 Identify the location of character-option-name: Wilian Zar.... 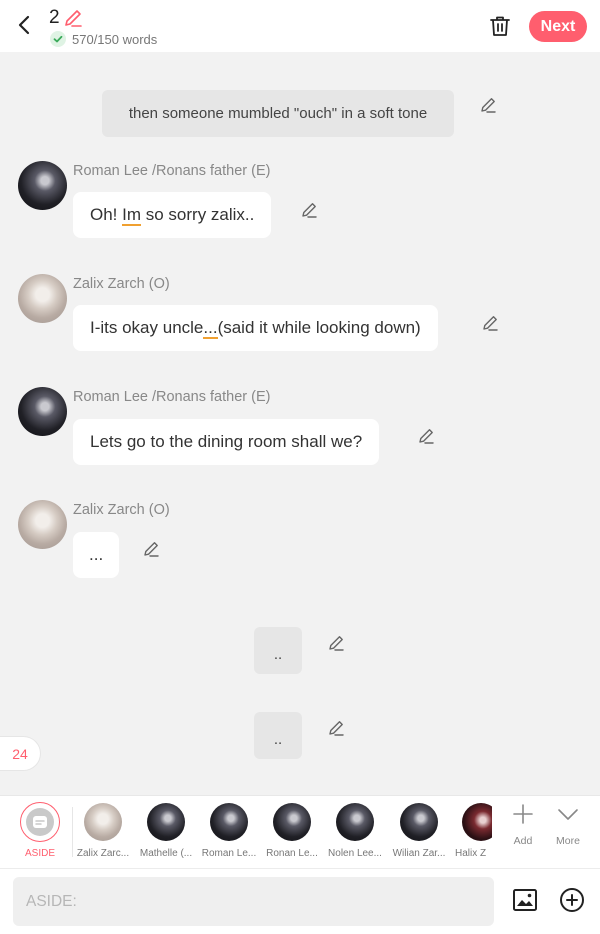
(419, 853).